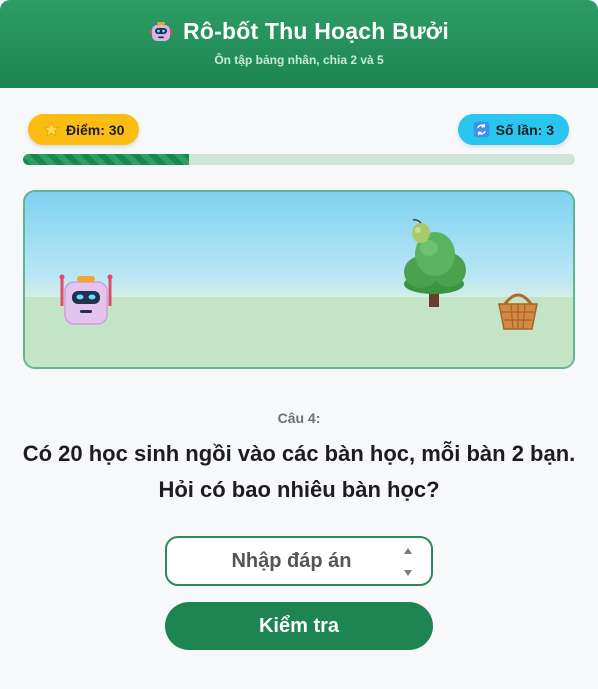  Describe the element at coordinates (421, 231) in the screenshot. I see `pomelo-icon` at that location.